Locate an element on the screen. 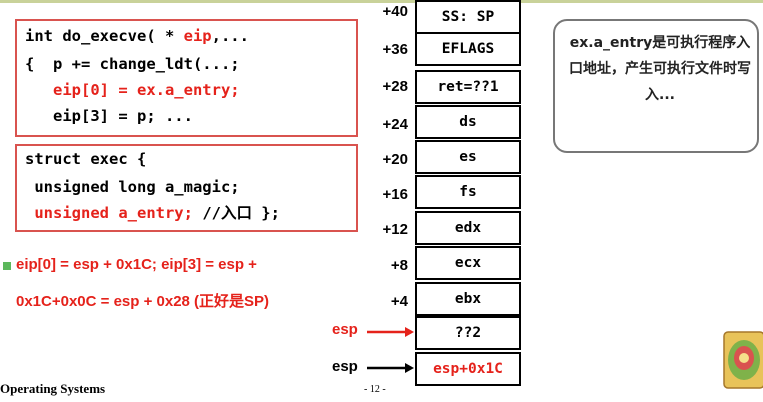 This screenshot has height=402, width=763. offset-label: +20 is located at coordinates (395, 159).